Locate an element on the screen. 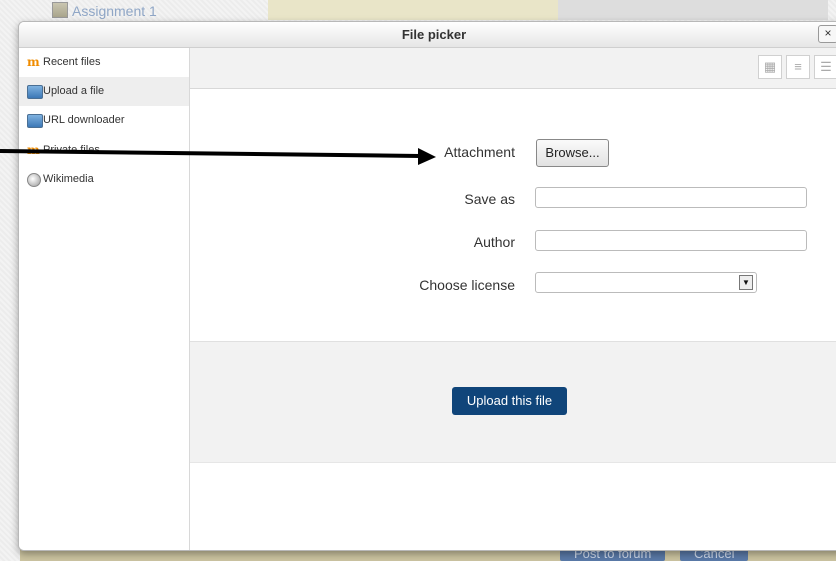 This screenshot has height=561, width=836. annotation-arrow-head is located at coordinates (427, 156).